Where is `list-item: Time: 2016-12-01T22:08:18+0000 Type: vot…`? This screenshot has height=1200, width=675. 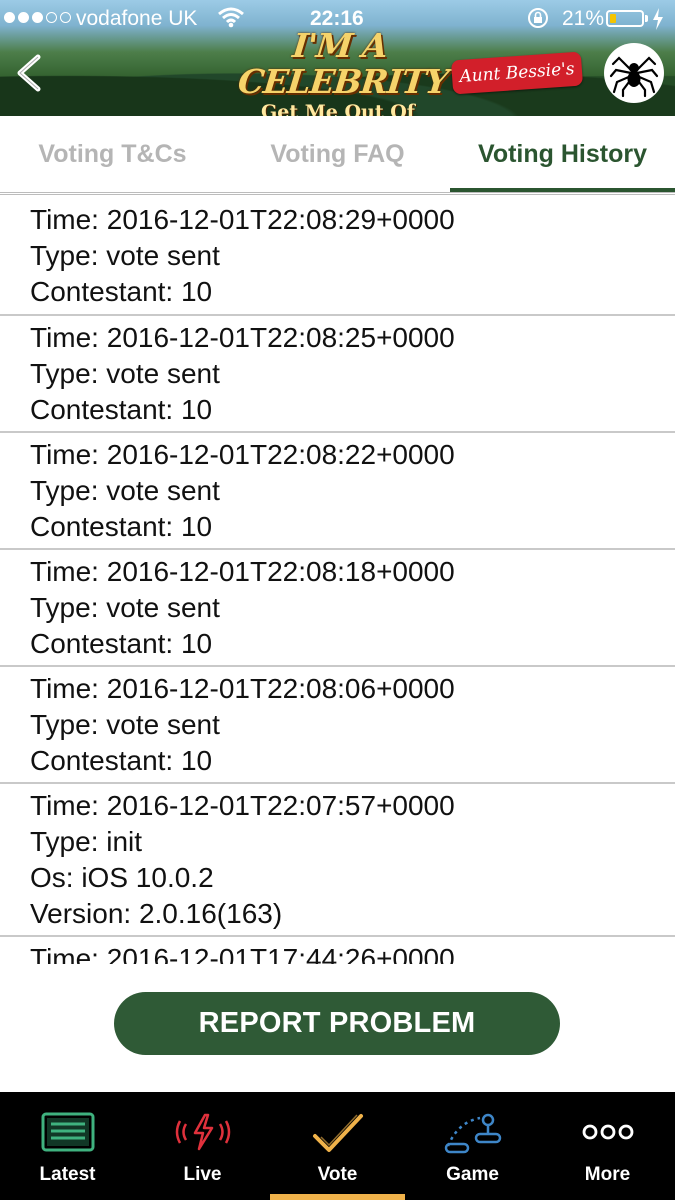
list-item: Time: 2016-12-01T22:08:18+0000 Type: vot… is located at coordinates (337, 608).